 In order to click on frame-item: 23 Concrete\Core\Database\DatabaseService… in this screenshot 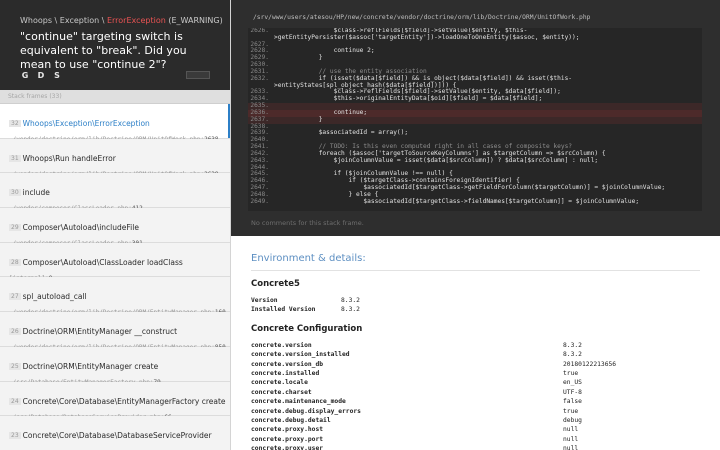, I will do `click(115, 433)`.